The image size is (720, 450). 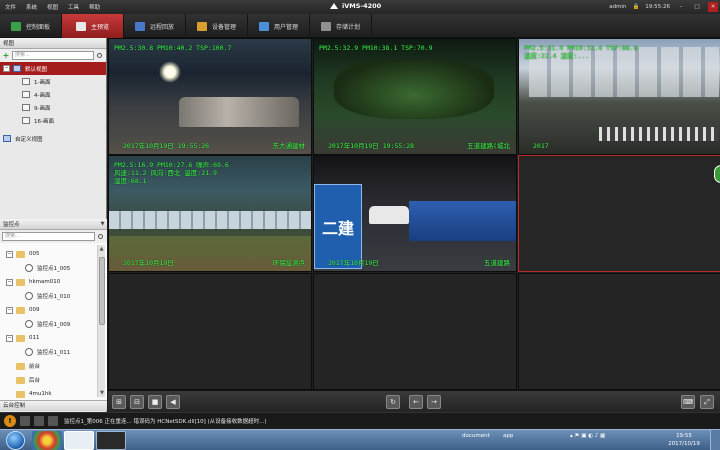 I want to click on window-split-icon: ⊟, so click(x=137, y=402).